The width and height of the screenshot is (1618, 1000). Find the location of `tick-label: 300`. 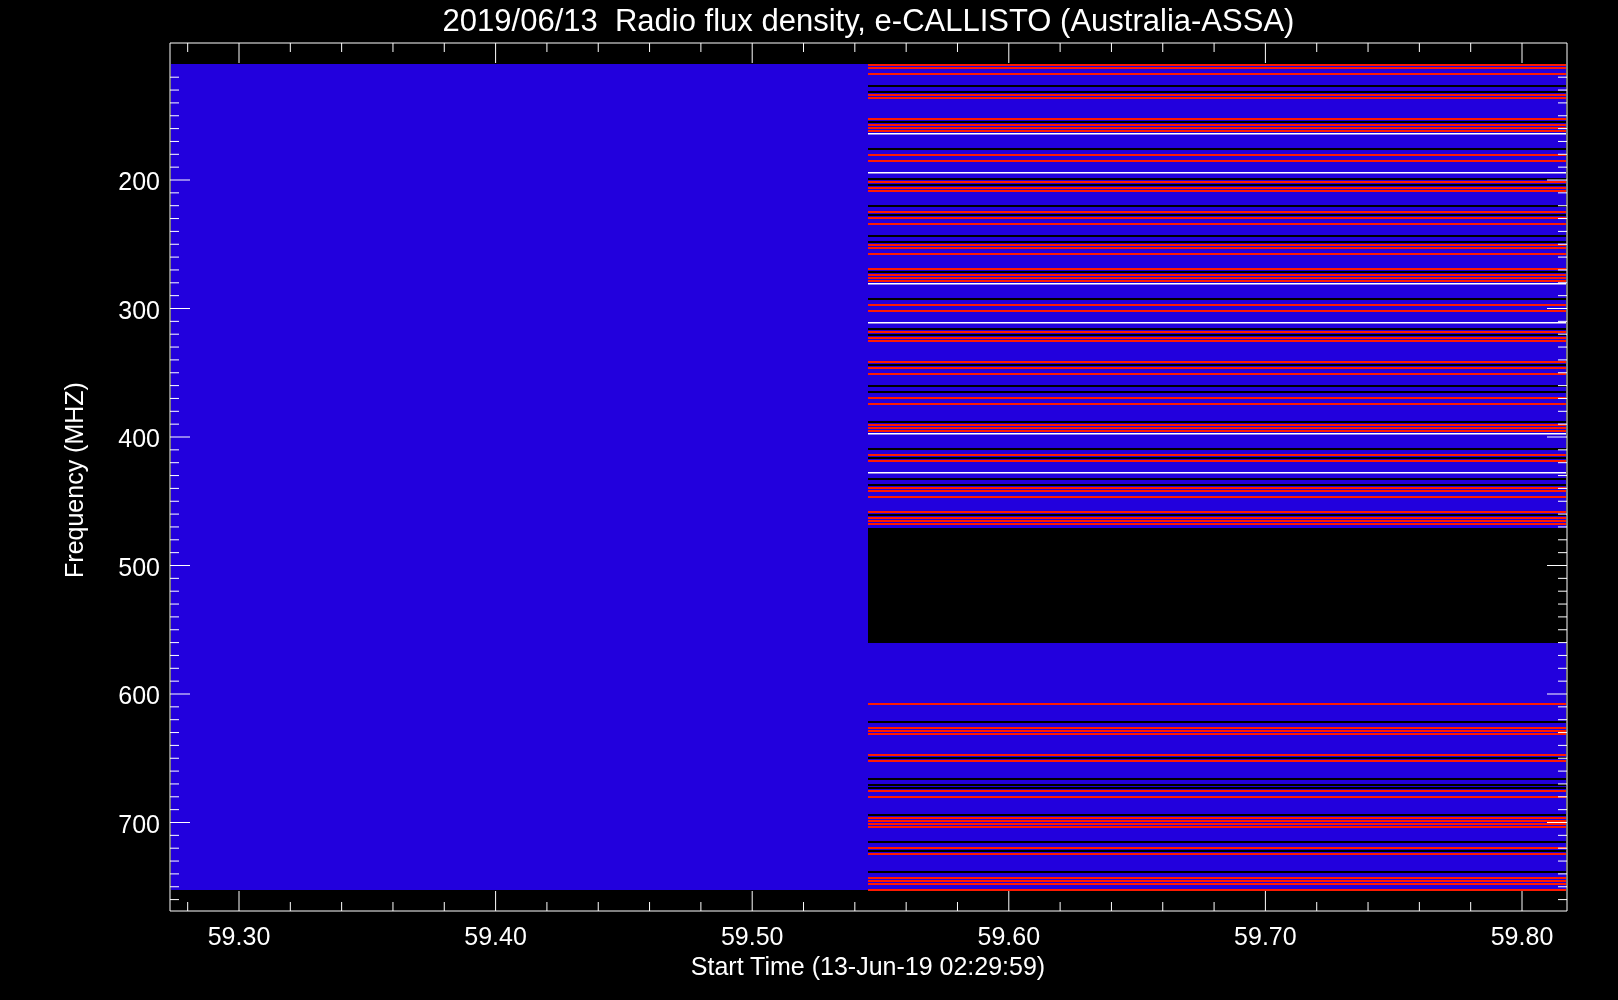

tick-label: 300 is located at coordinates (139, 309).